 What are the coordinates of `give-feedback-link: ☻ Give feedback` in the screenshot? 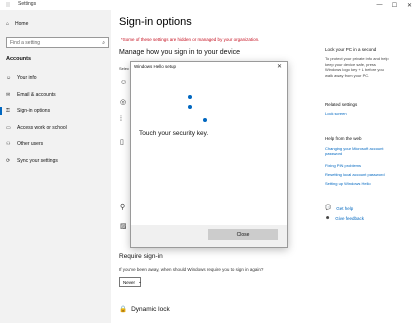 It's located at (344, 218).